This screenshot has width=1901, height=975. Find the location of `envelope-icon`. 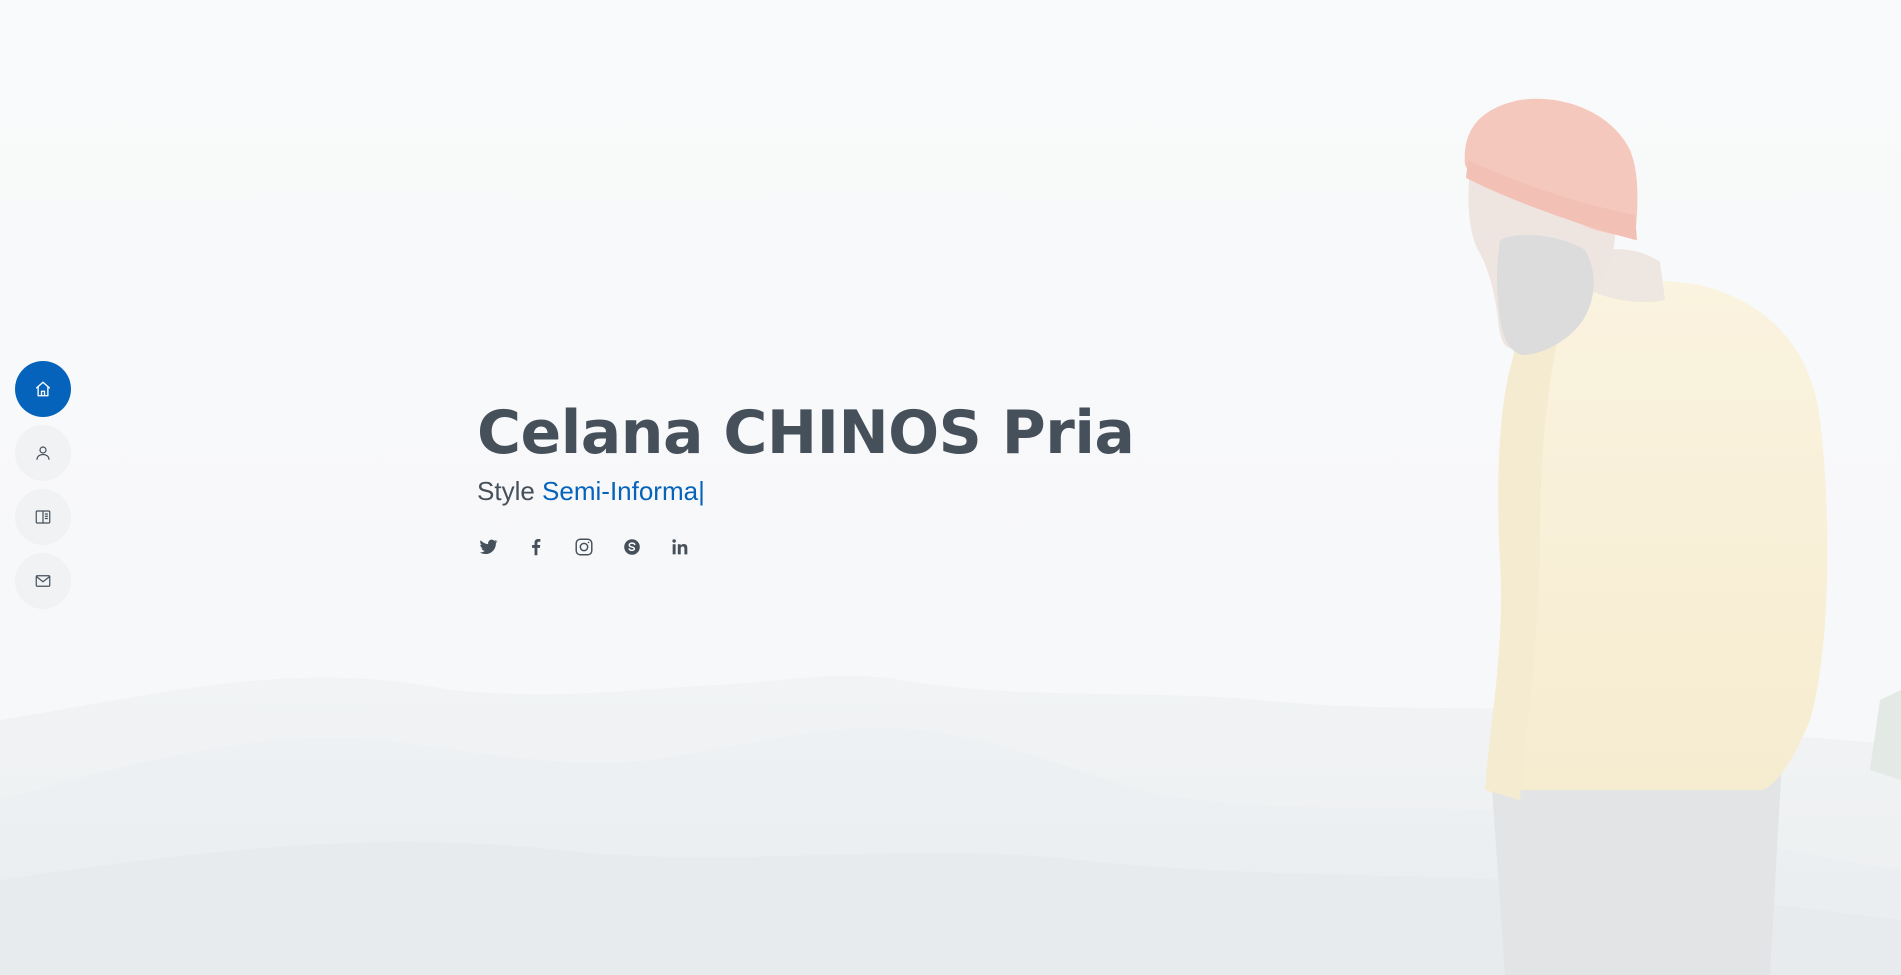

envelope-icon is located at coordinates (43, 581).